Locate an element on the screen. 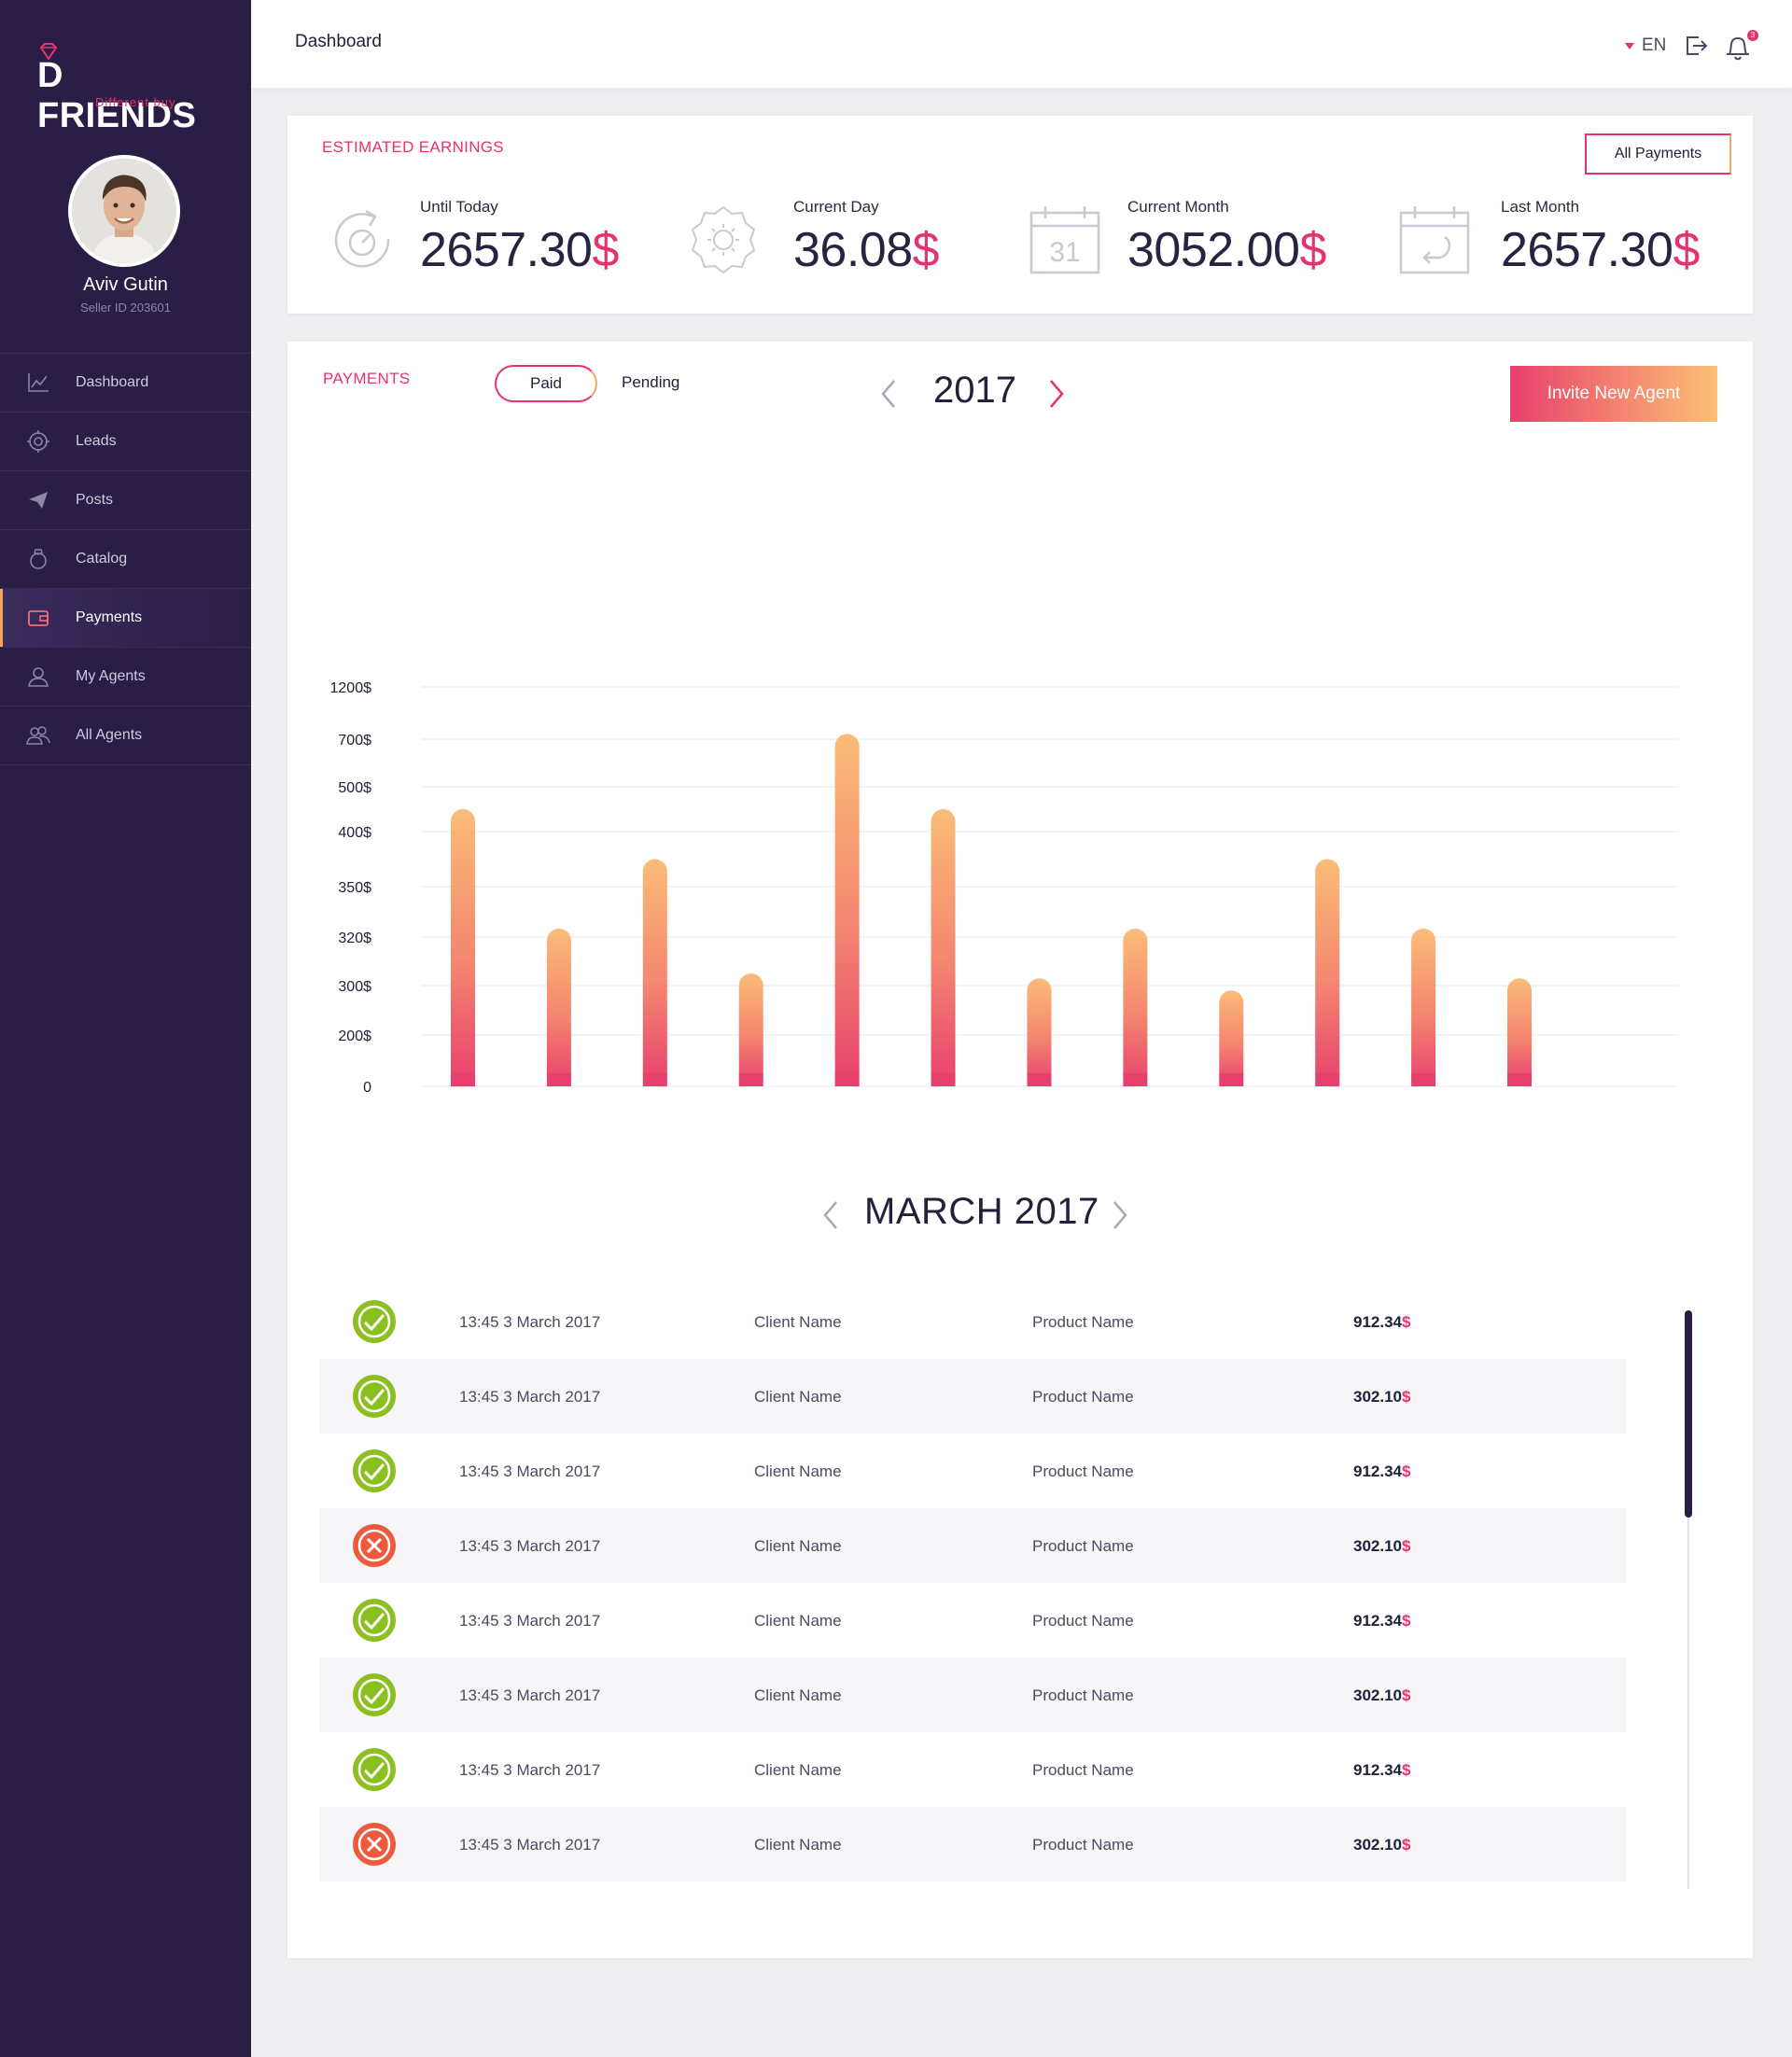 The width and height of the screenshot is (1792, 2057). bar-aug is located at coordinates (1135, 1007).